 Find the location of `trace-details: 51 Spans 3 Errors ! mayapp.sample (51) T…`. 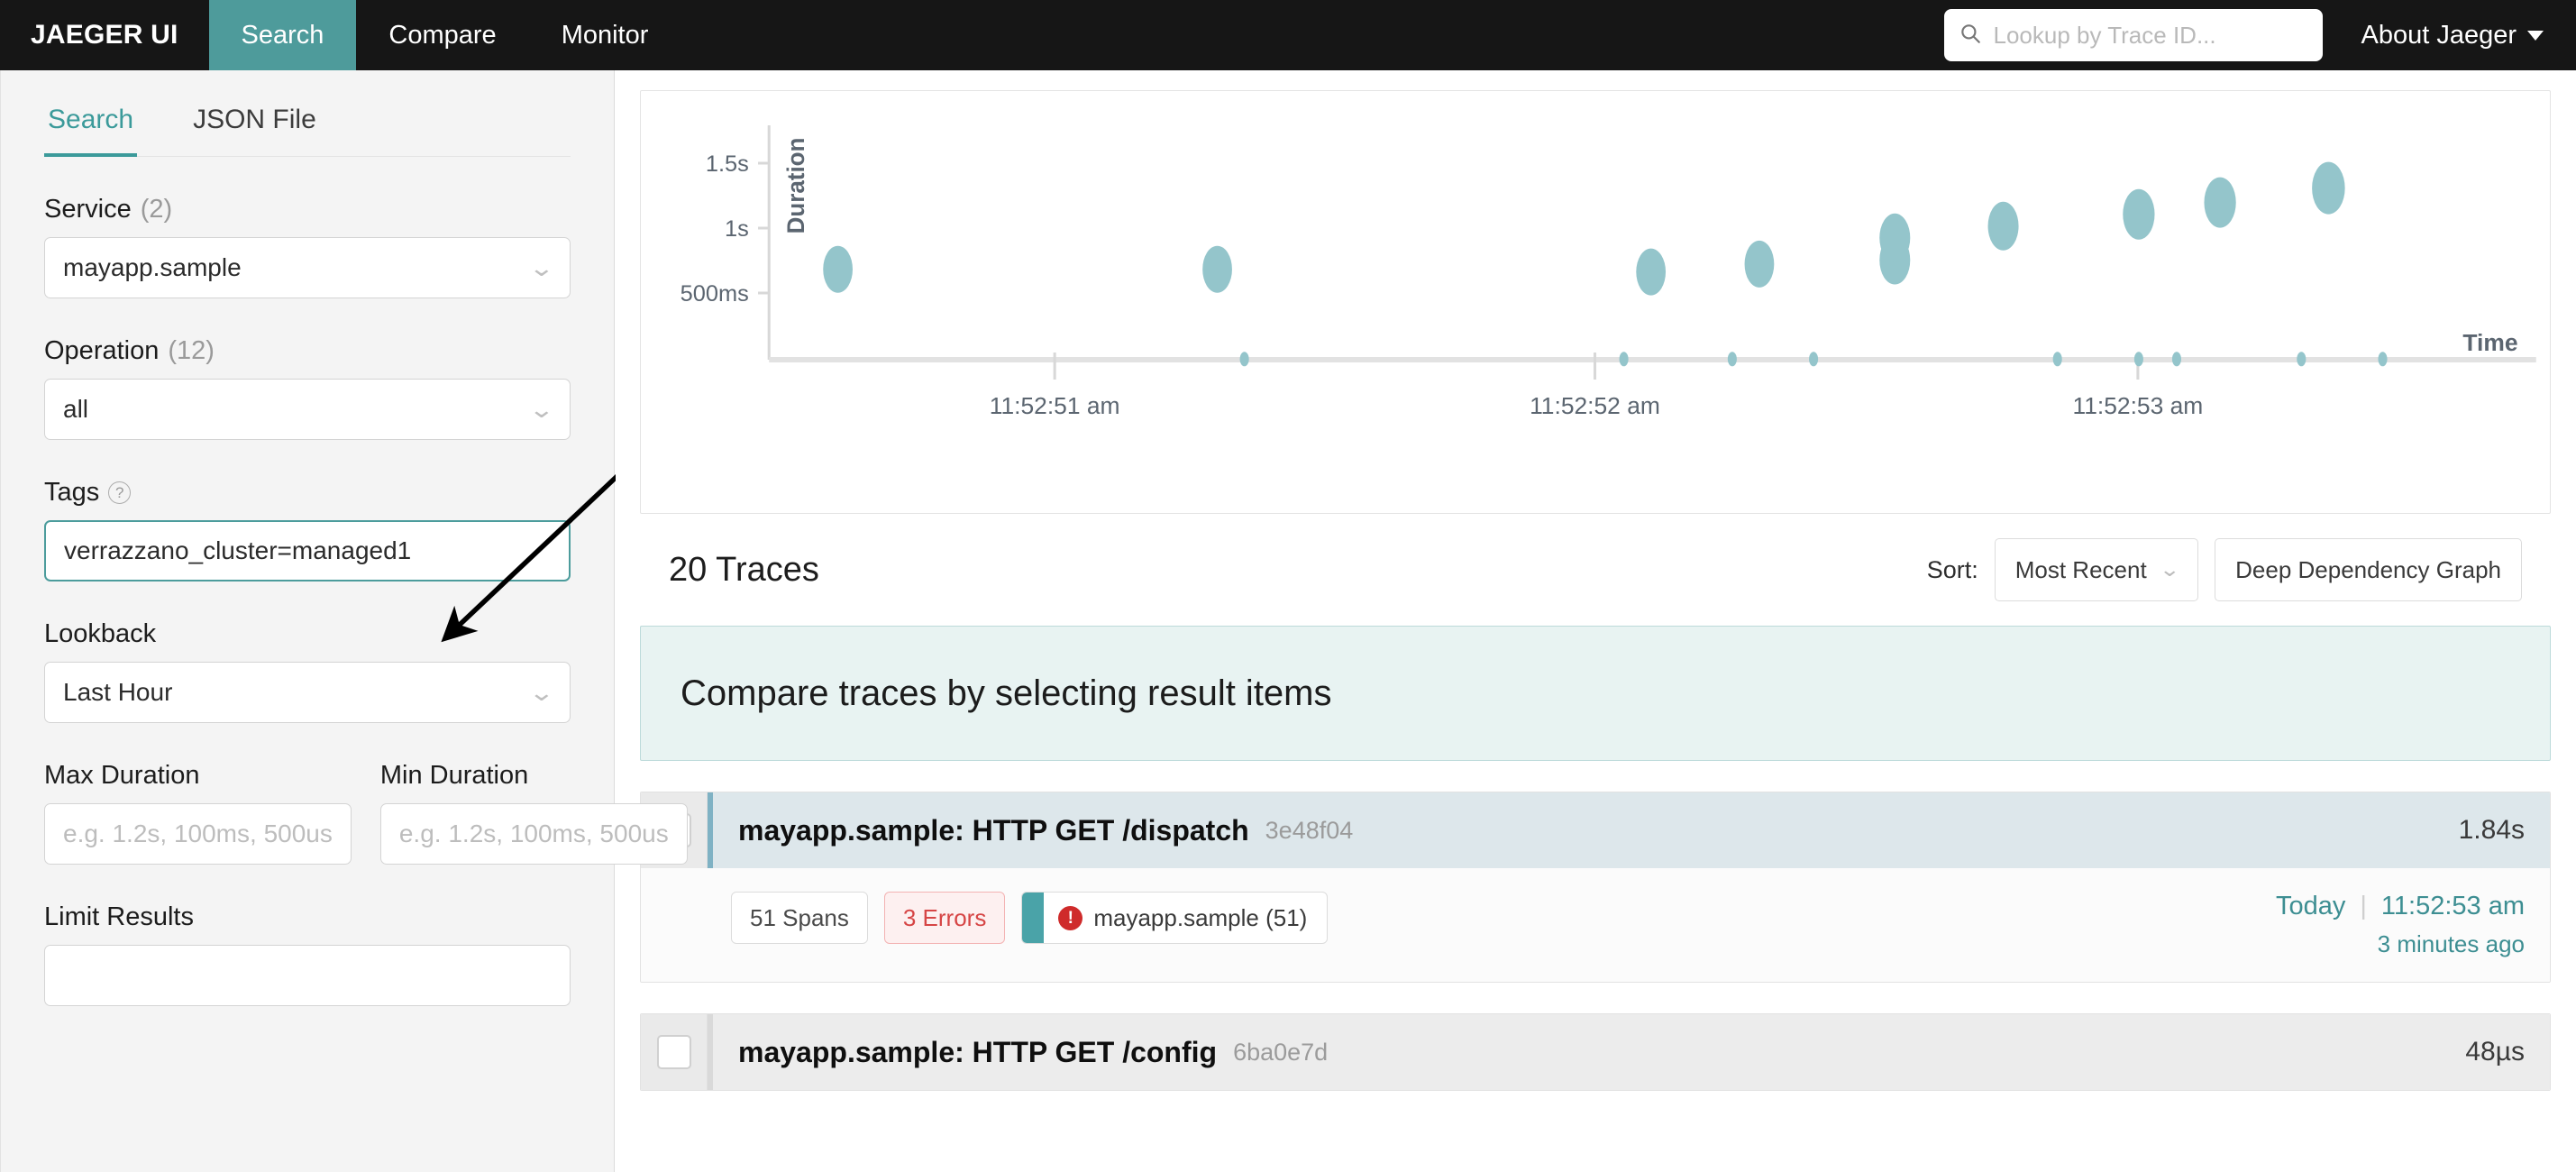

trace-details: 51 Spans 3 Errors ! mayapp.sample (51) T… is located at coordinates (1595, 925).